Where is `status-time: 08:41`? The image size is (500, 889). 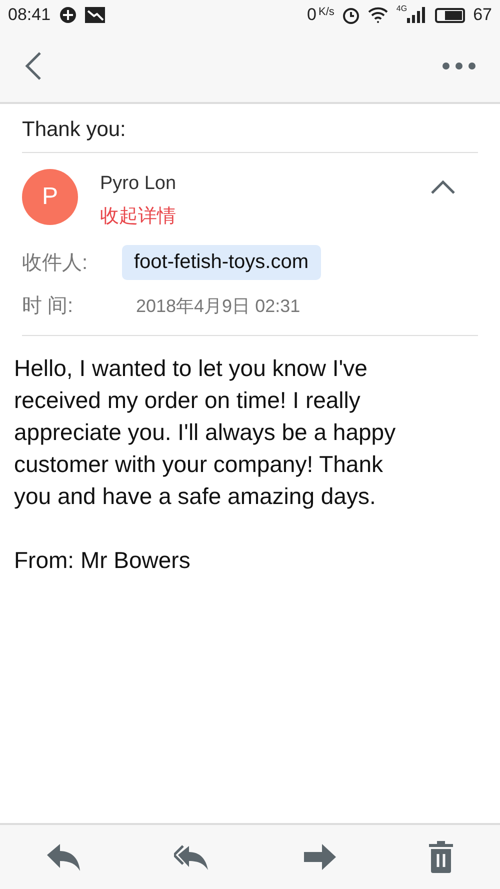
status-time: 08:41 is located at coordinates (29, 15).